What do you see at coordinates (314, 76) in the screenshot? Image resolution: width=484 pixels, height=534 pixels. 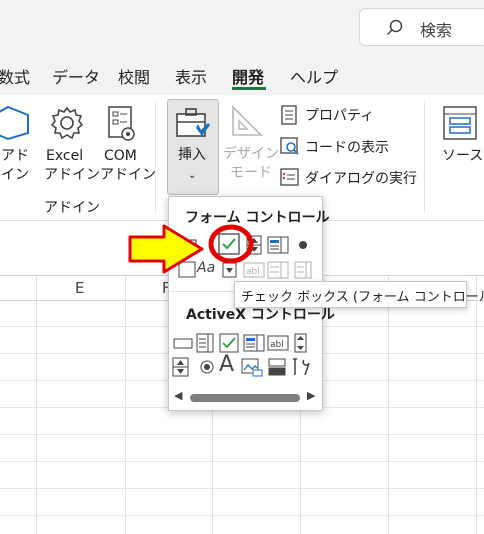 I see `tab-help: ヘルプ` at bounding box center [314, 76].